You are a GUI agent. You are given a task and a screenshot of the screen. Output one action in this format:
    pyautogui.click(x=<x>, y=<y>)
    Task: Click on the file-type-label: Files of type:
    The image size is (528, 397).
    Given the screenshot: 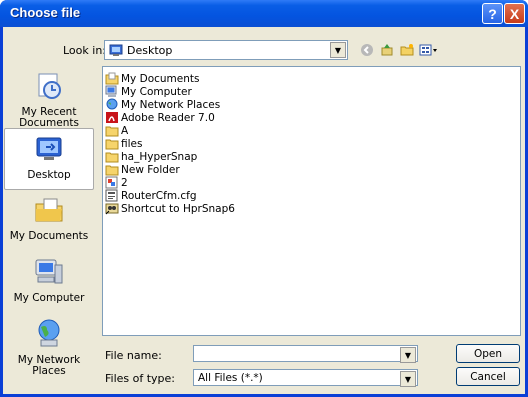 What is the action you would take?
    pyautogui.click(x=140, y=378)
    